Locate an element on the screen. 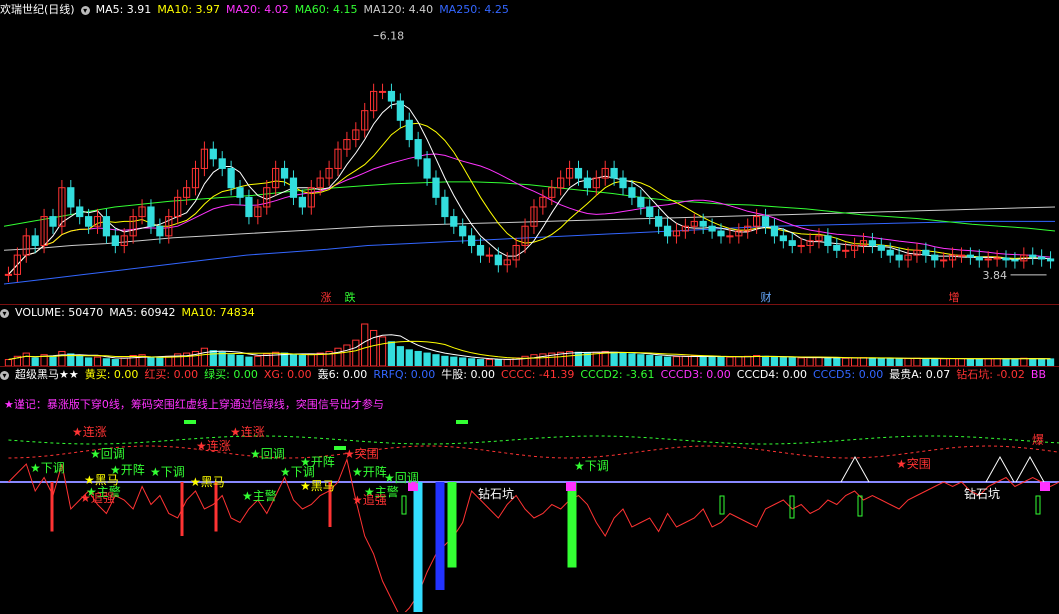 This screenshot has width=1059, height=614. indicator-label: 爆 is located at coordinates (1038, 440).